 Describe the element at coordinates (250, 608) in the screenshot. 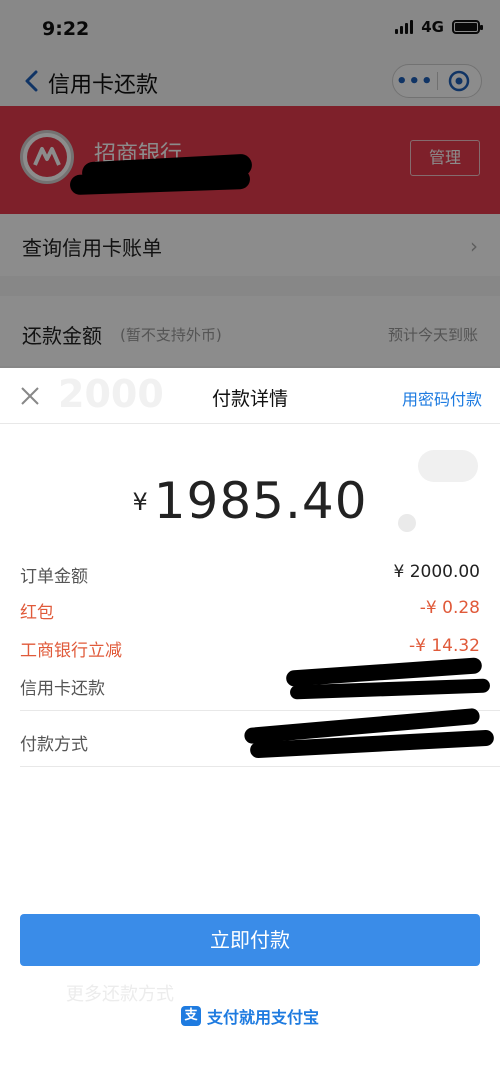

I see `red-packet-row: 红包 -¥ 0.28` at that location.